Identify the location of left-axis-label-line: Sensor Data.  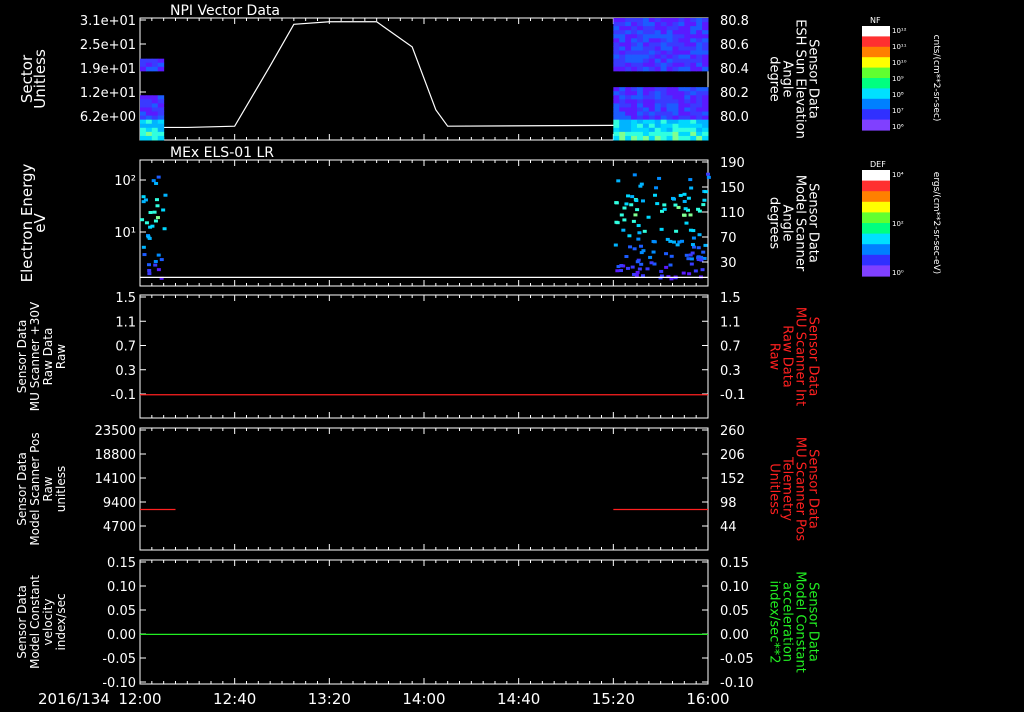
(22, 622).